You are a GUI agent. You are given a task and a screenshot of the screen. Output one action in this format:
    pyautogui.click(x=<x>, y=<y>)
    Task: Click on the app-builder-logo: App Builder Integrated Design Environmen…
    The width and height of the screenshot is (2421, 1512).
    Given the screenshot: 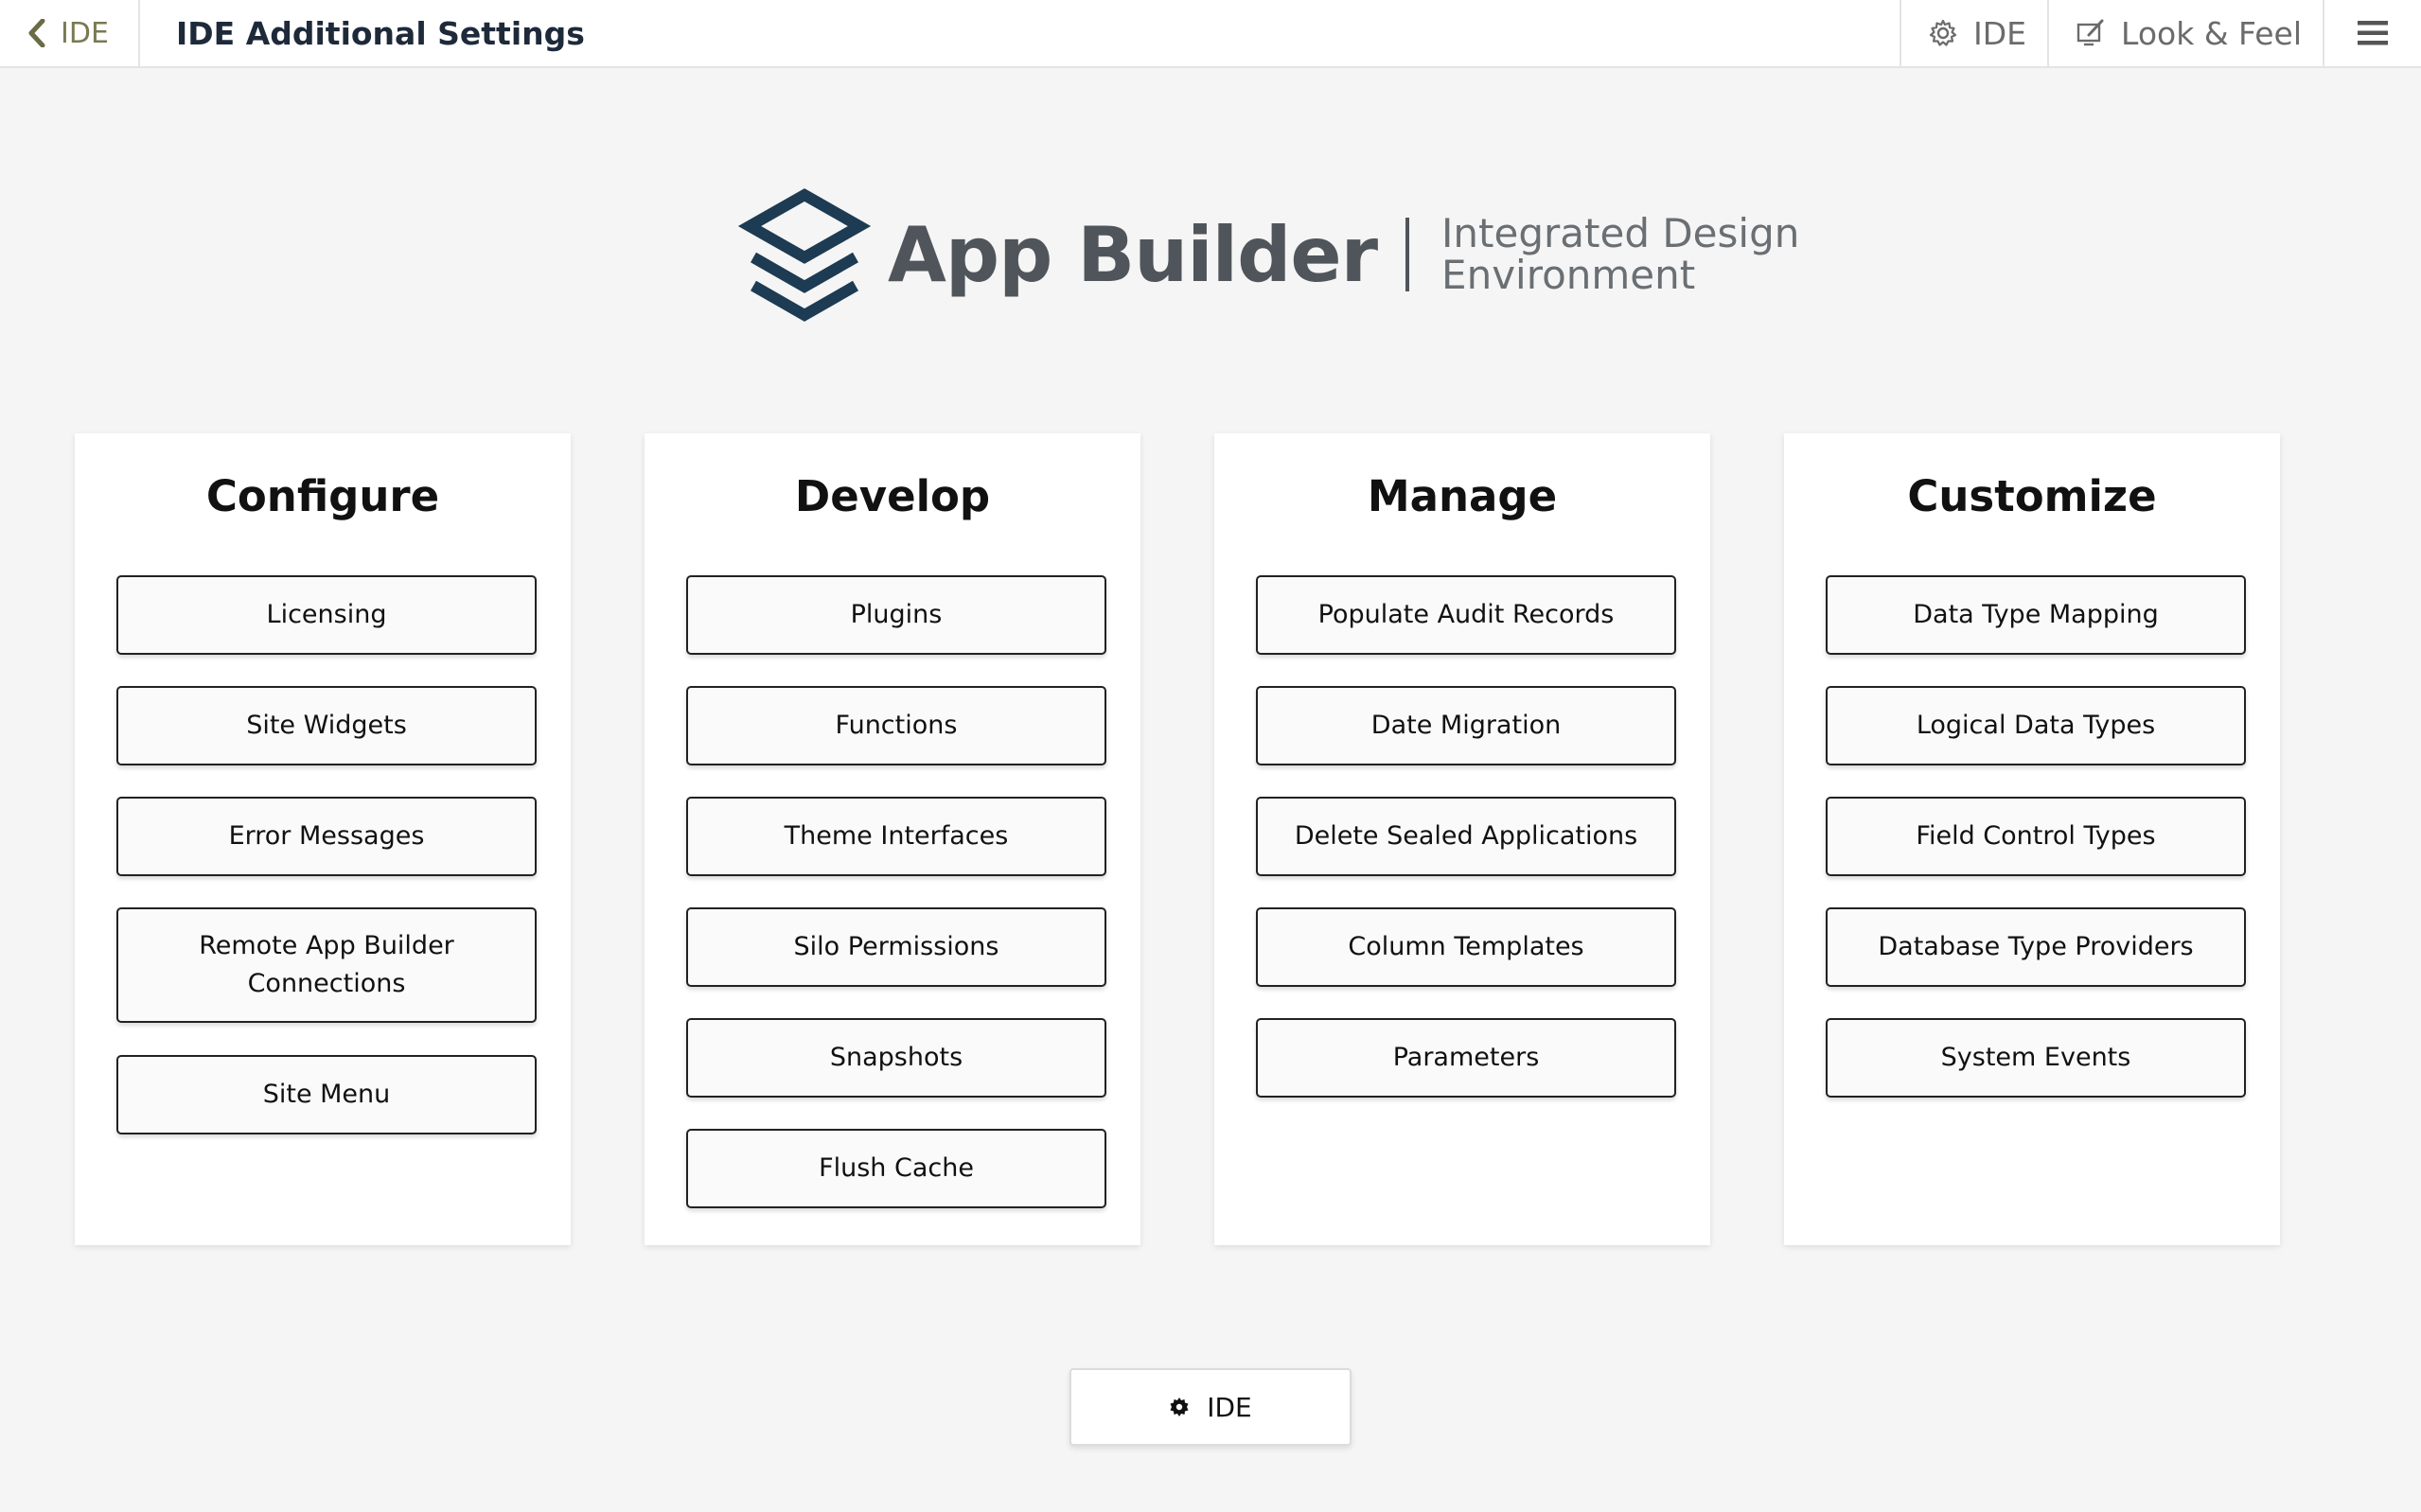 What is the action you would take?
    pyautogui.click(x=1267, y=254)
    